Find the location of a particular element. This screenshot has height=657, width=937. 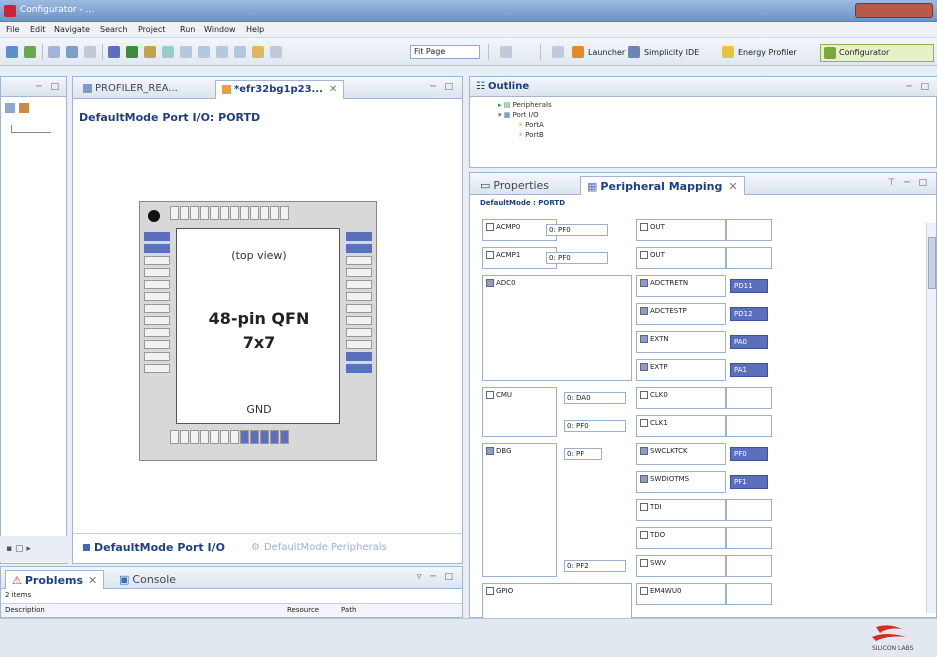

signal-adctretn: ADCTRETN is located at coordinates (681, 286).